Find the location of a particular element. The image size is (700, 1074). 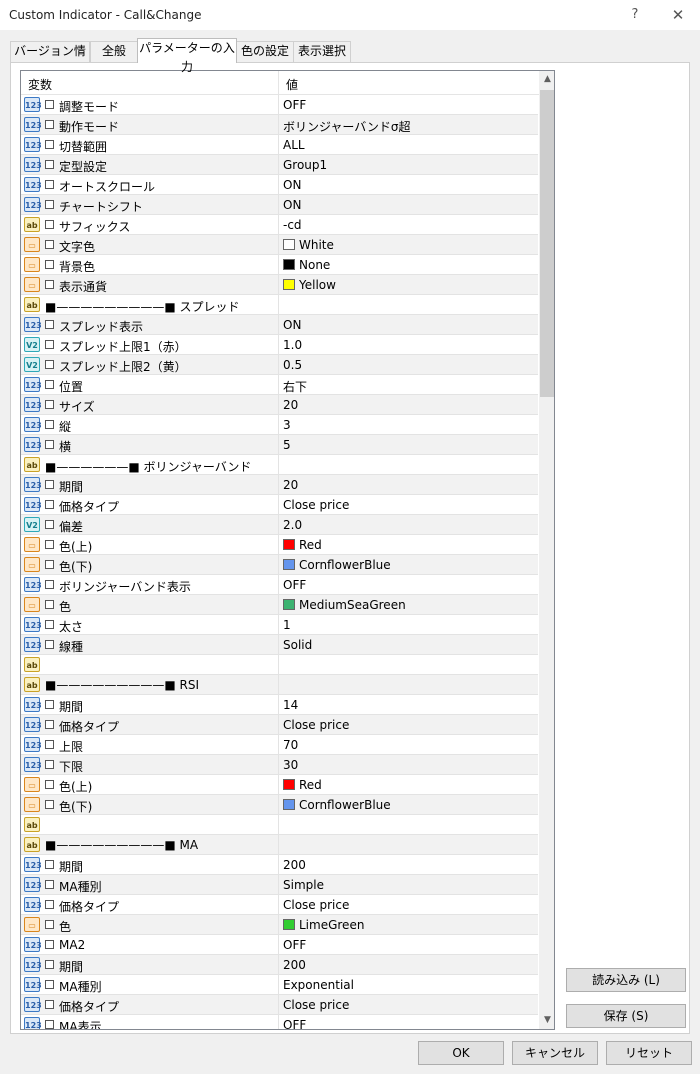

parameter-row: 123 縦 3 is located at coordinates (279, 425).